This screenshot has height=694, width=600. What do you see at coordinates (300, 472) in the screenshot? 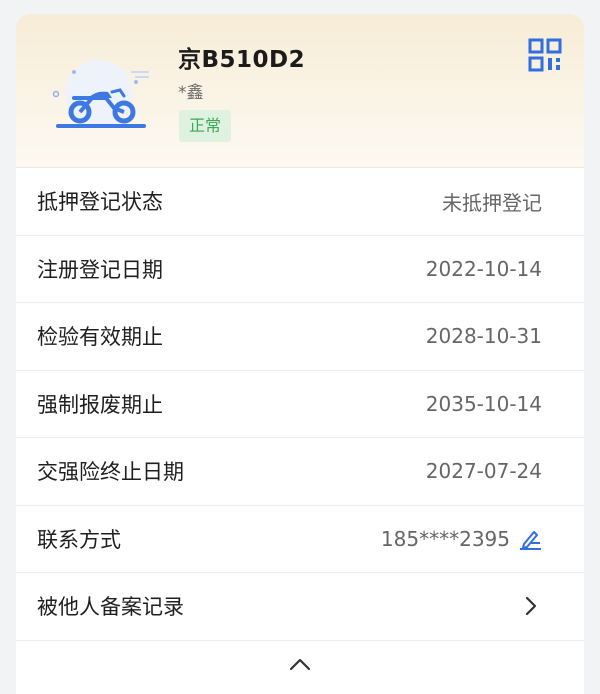
I see `row-insurance-end-date: 交强险终止日期 2027-07-24` at bounding box center [300, 472].